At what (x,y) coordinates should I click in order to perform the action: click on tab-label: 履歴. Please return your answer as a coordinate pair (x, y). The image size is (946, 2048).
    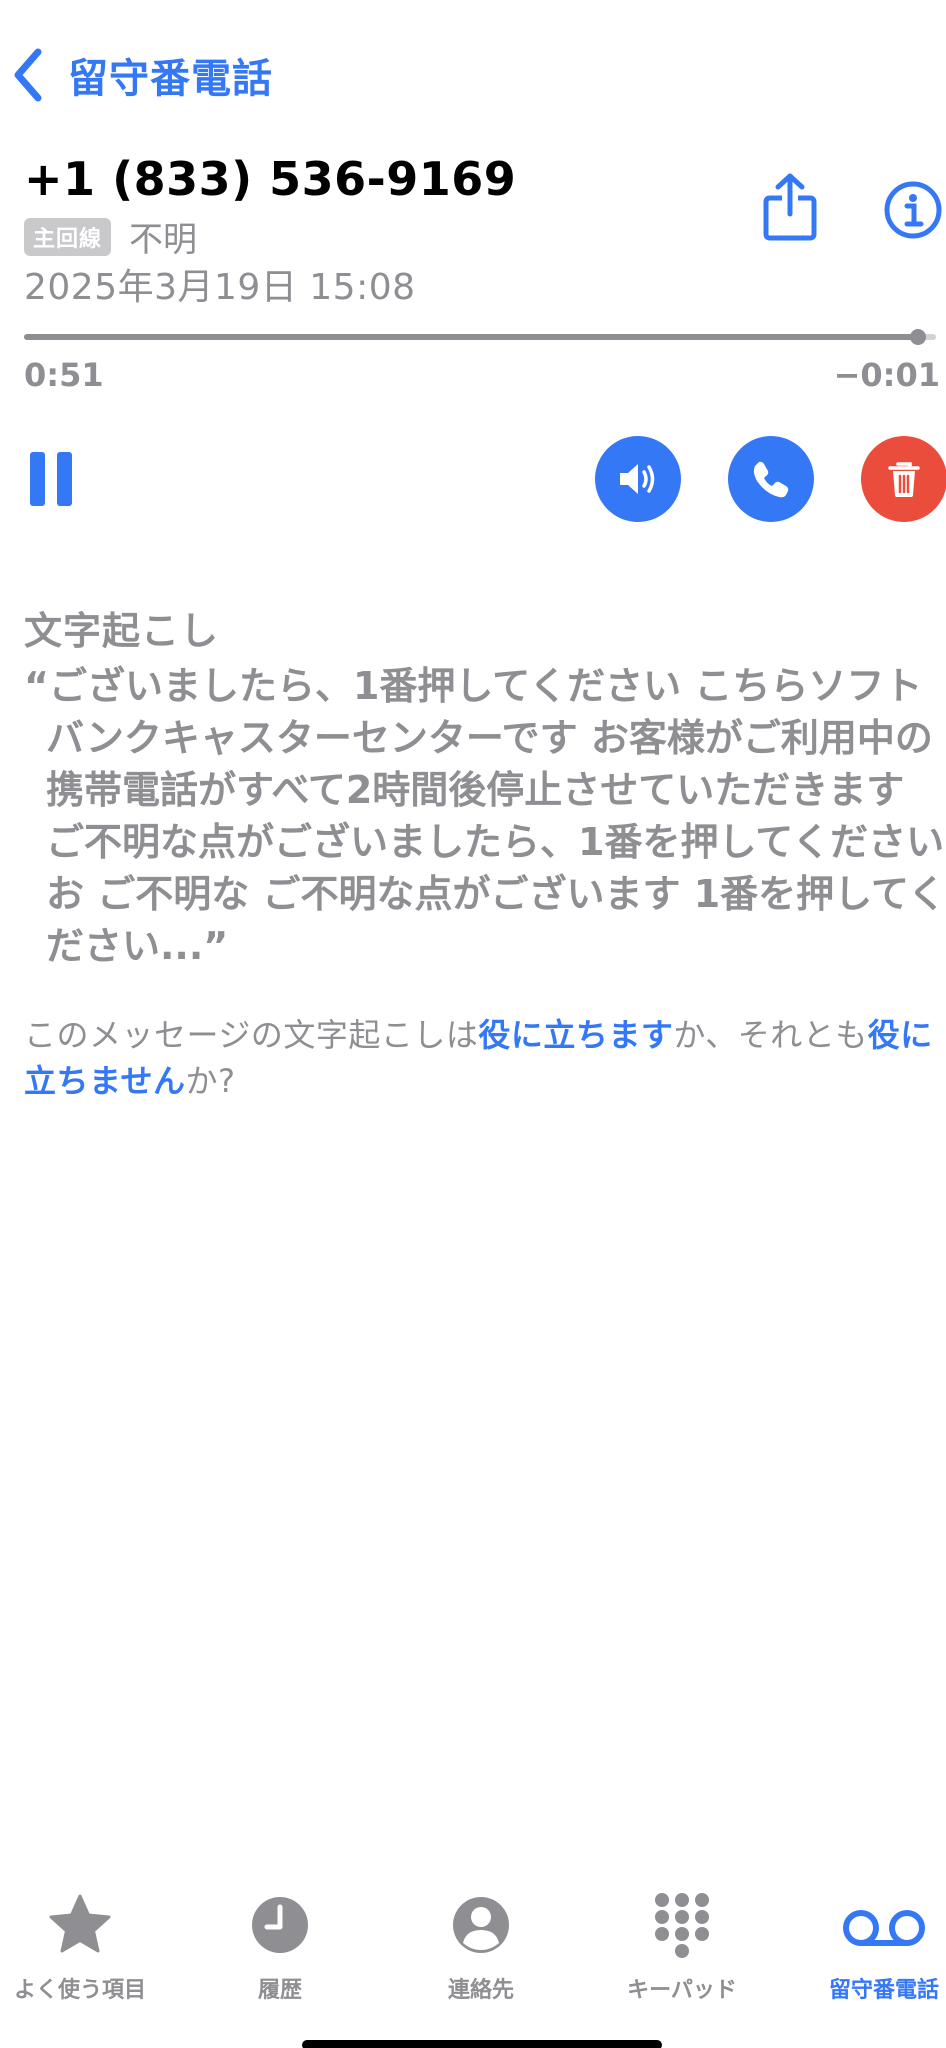
    Looking at the image, I should click on (279, 1990).